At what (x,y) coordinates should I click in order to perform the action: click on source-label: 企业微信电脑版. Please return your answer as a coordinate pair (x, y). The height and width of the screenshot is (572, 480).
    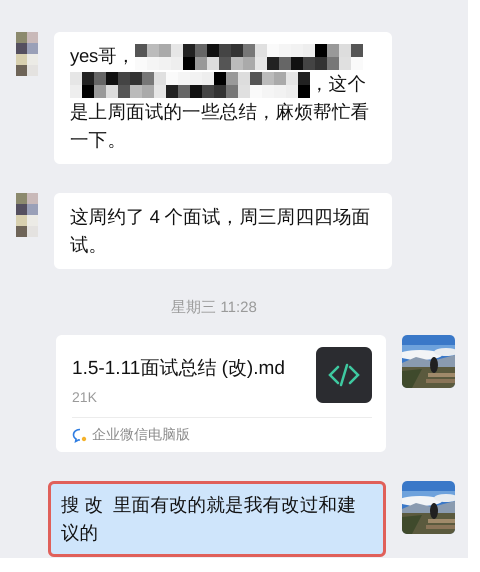
    Looking at the image, I should click on (141, 435).